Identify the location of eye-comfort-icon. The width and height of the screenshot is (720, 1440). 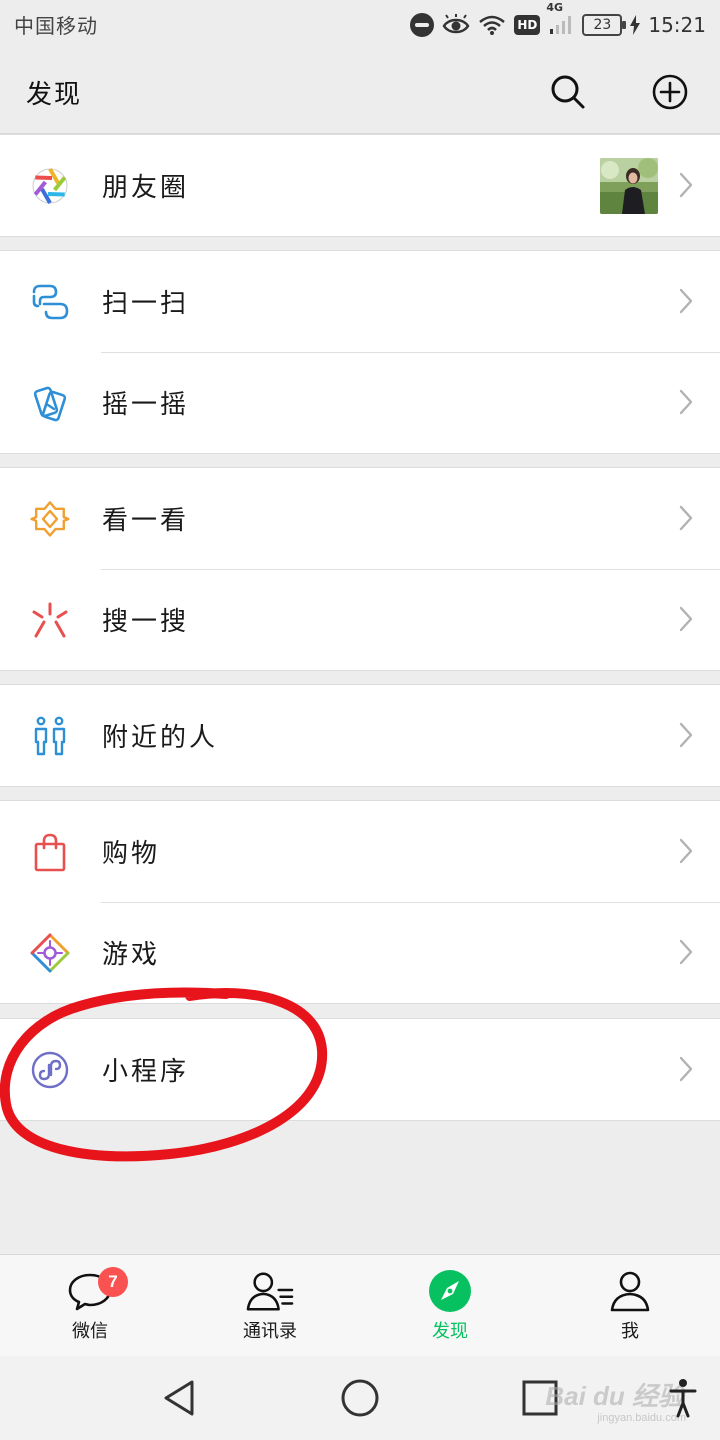
(456, 24).